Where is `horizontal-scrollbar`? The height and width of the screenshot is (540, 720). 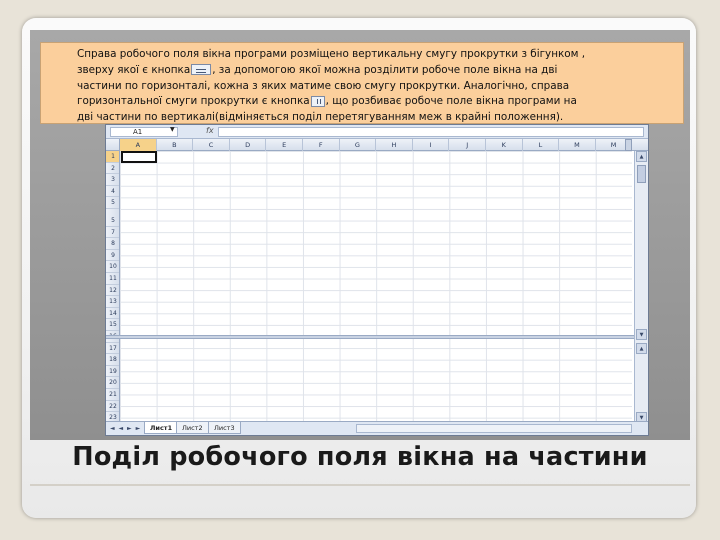 horizontal-scrollbar is located at coordinates (494, 428).